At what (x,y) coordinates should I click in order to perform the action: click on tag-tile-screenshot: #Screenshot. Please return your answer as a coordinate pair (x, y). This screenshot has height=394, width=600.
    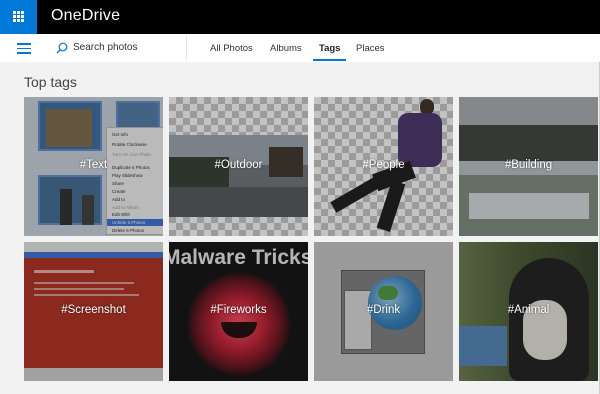
    Looking at the image, I should click on (93, 311).